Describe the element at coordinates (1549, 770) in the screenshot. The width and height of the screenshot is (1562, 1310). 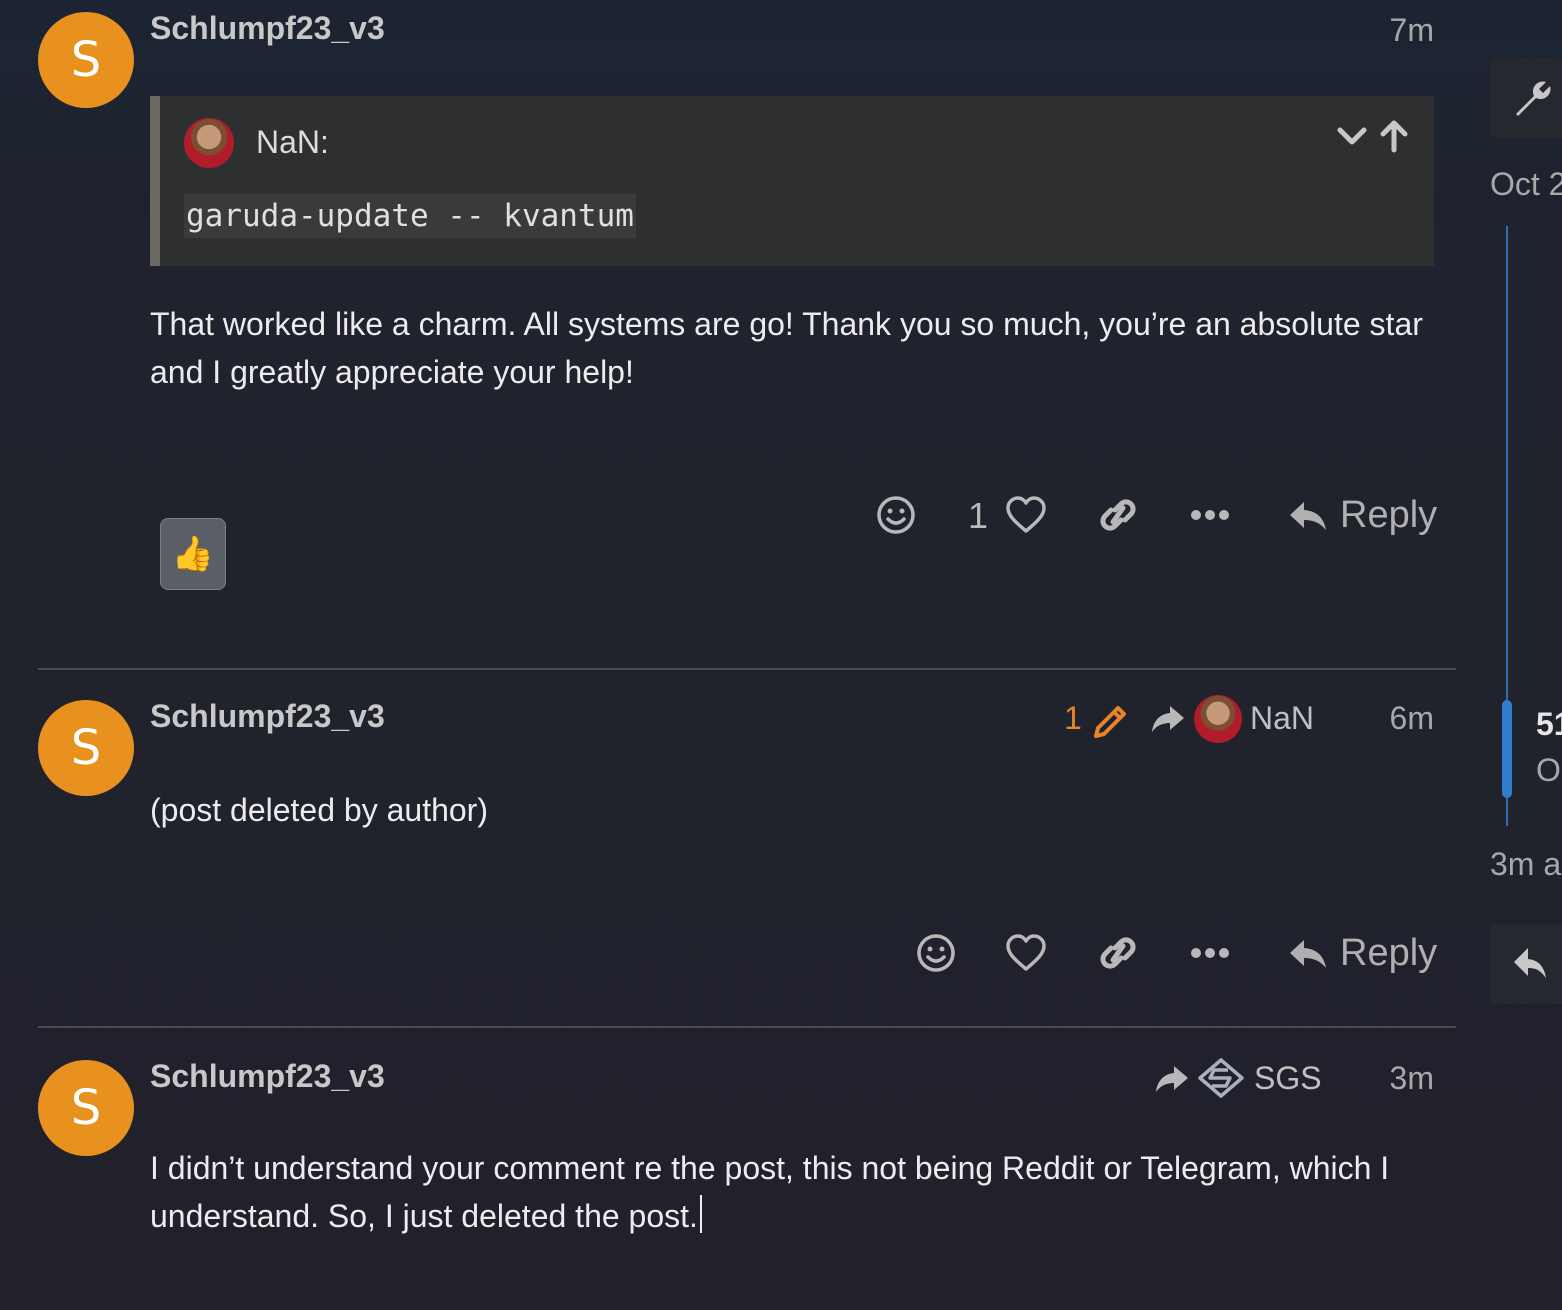
I see `timeline-position-date: Oc` at that location.